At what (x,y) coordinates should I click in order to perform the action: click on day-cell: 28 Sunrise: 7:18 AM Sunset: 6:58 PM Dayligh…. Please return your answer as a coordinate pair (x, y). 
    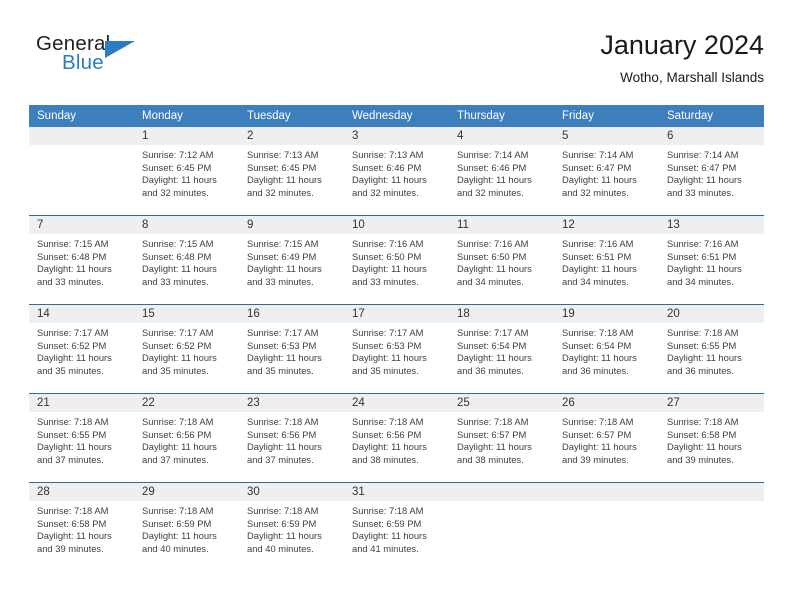
    Looking at the image, I should click on (81, 527).